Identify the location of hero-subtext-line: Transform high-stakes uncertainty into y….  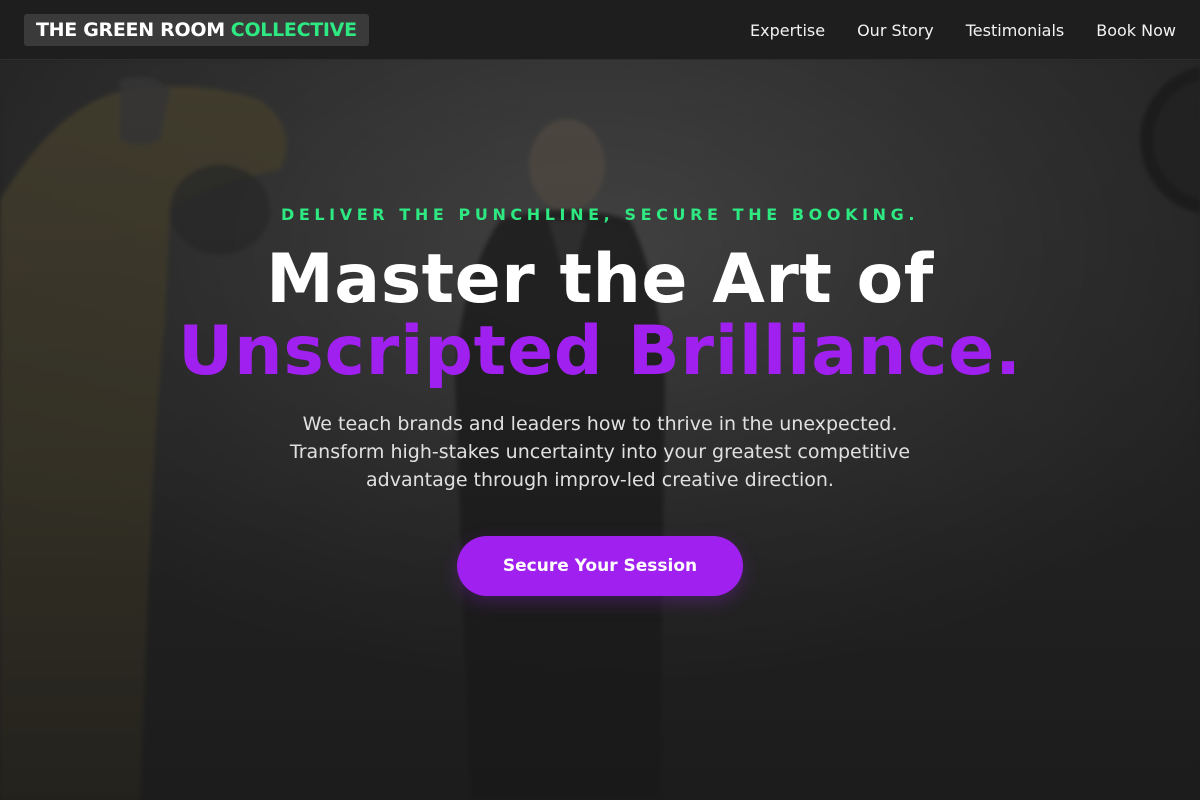
(600, 452).